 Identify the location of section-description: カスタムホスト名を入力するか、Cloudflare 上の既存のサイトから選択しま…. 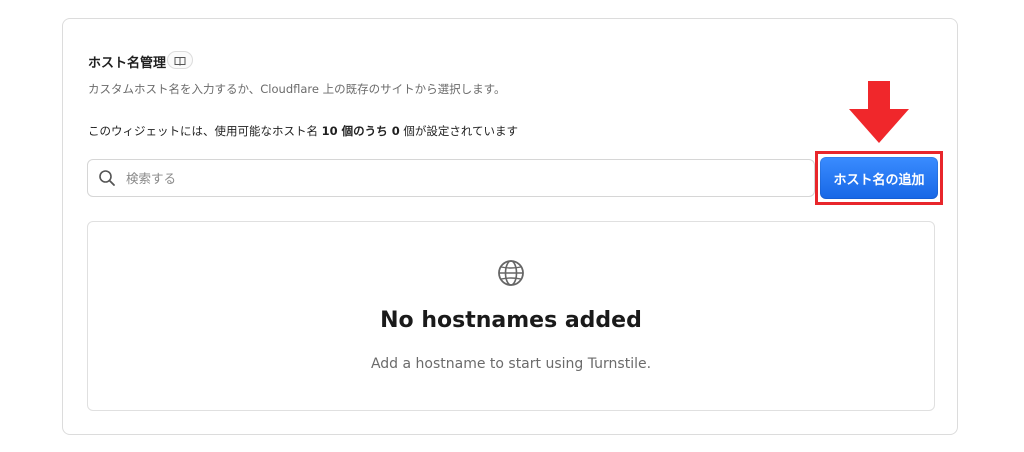
(297, 89).